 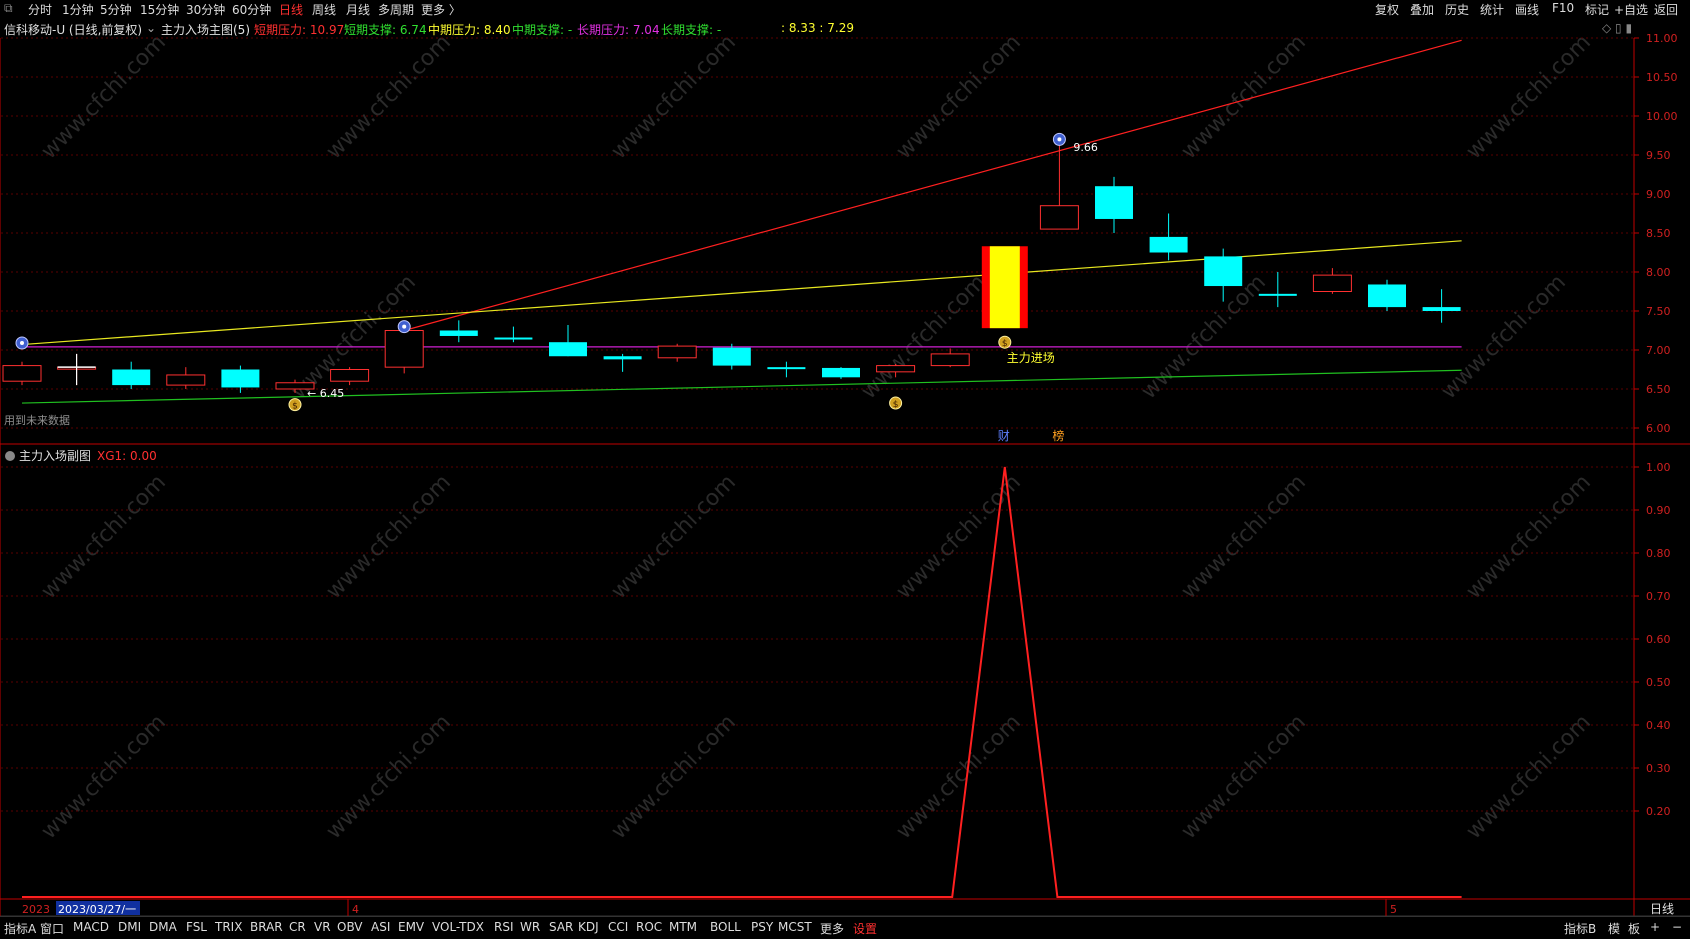 I want to click on sub-ytick-label: 0.90, so click(x=1658, y=510).